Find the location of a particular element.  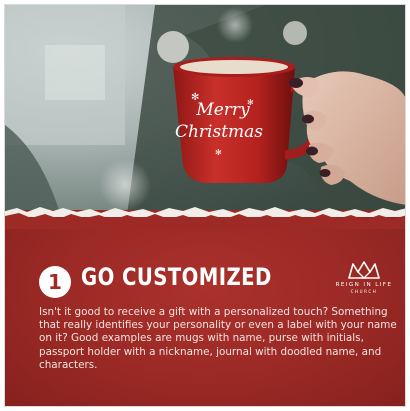

torn-paper-edge is located at coordinates (205, 218).